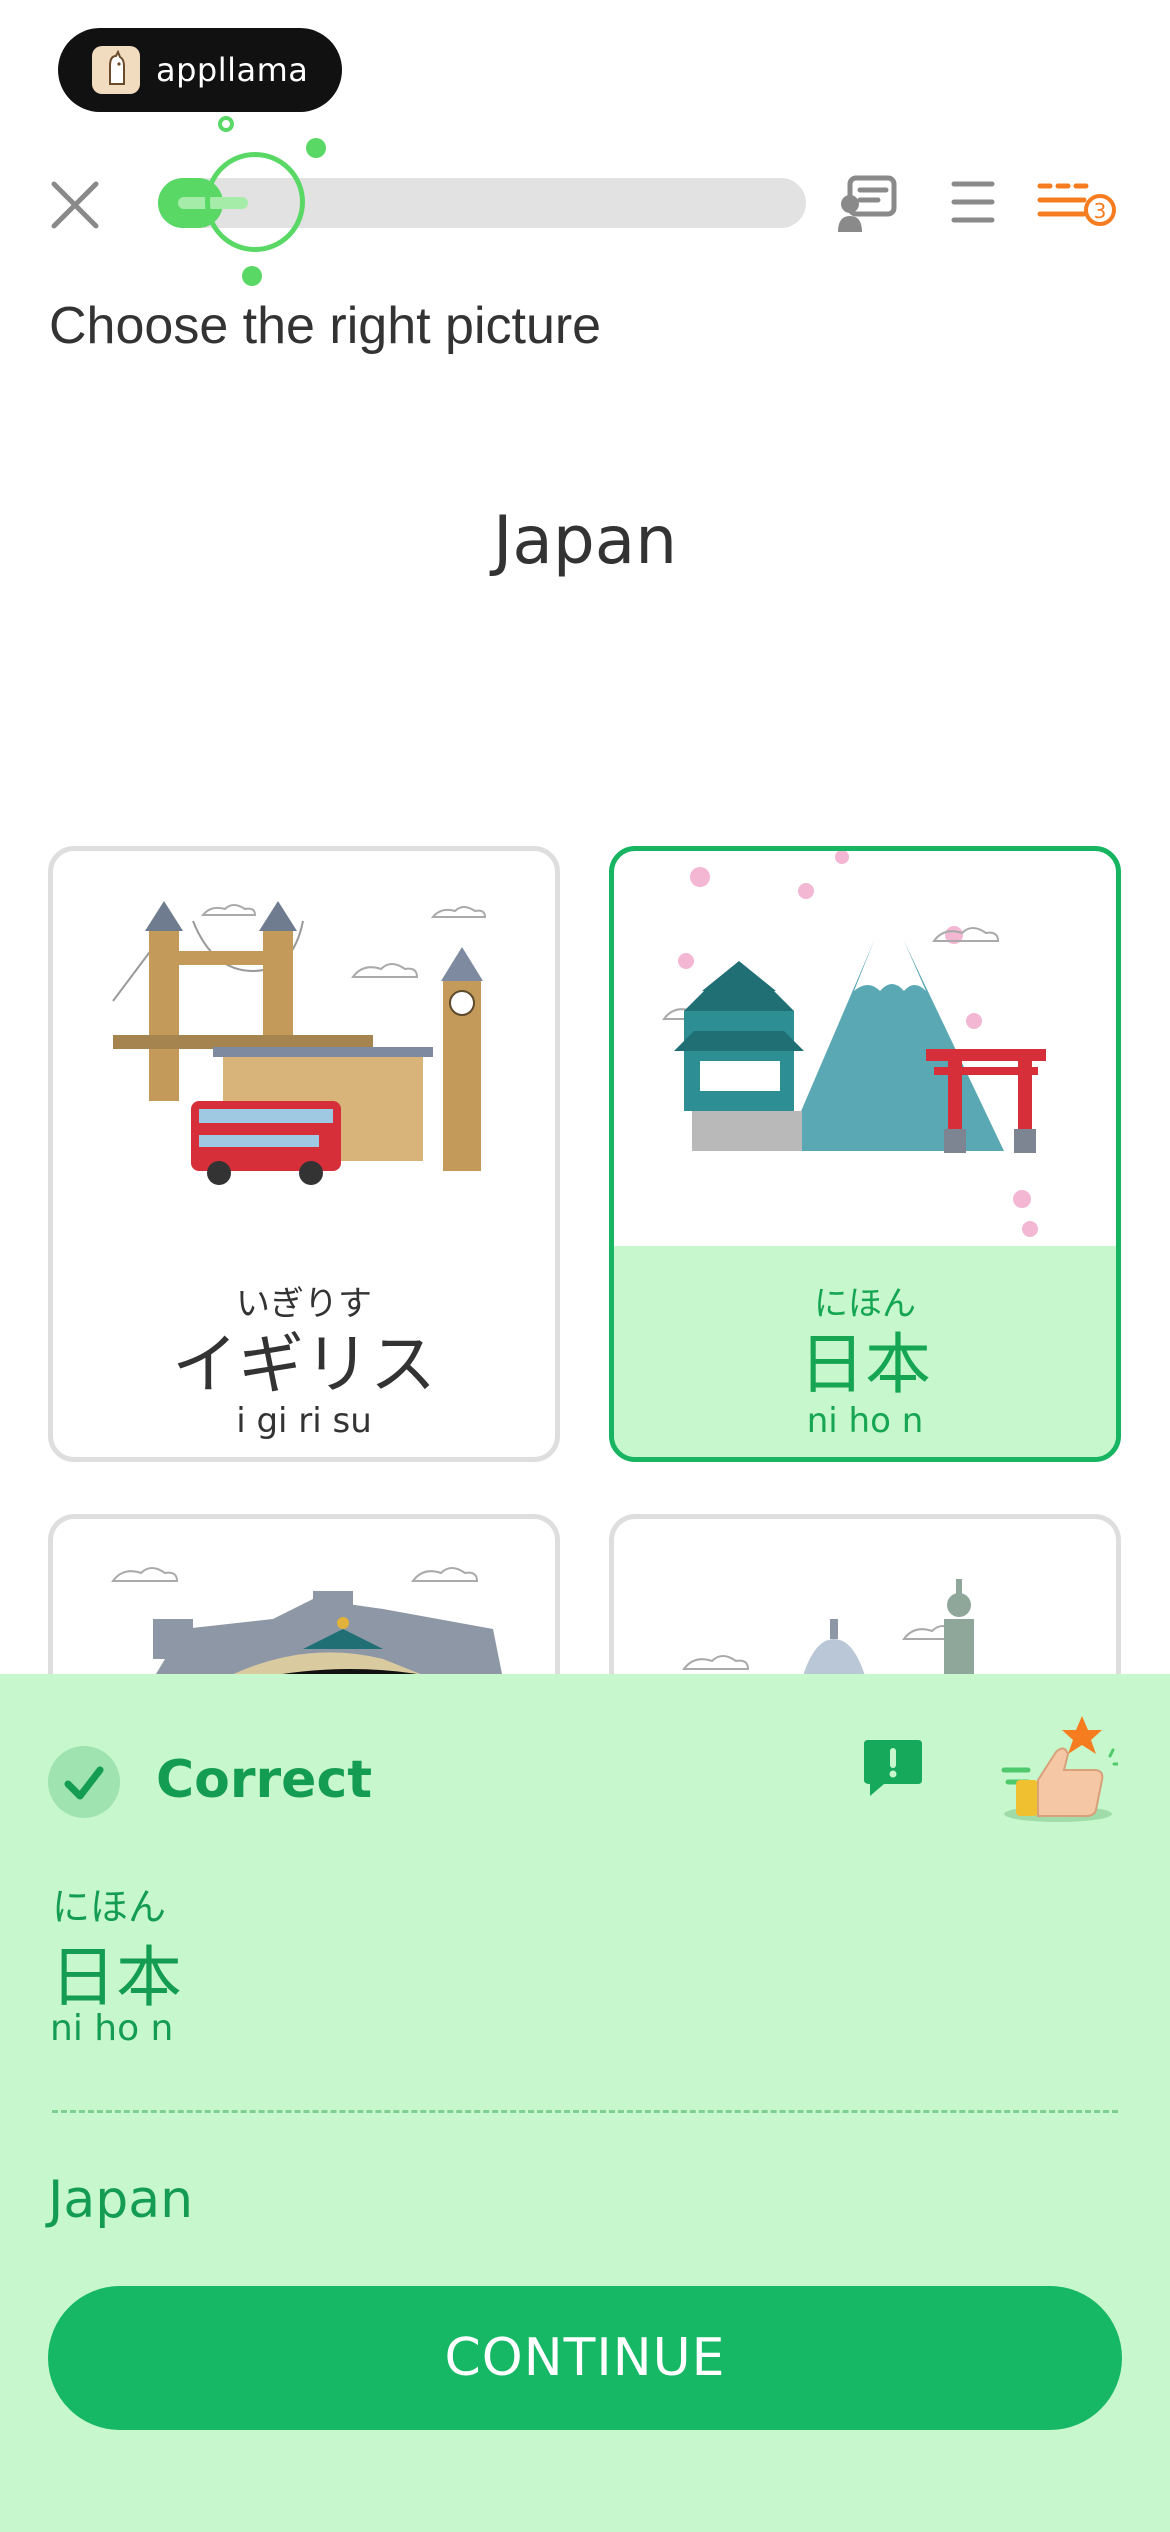  I want to click on japan-landmarks-illustration, so click(865, 1048).